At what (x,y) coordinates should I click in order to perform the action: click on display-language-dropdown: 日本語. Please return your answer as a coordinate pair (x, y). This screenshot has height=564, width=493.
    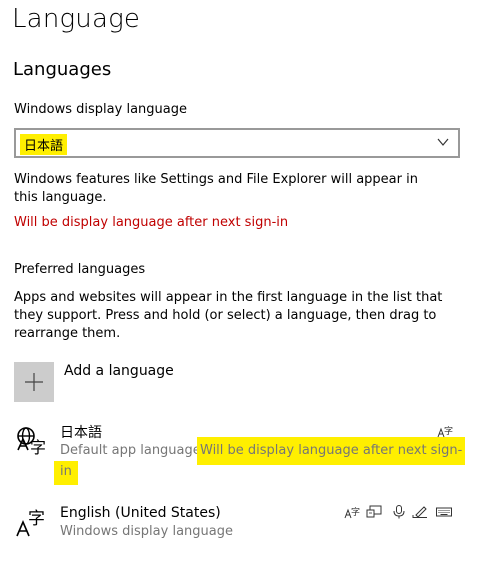
    Looking at the image, I should click on (237, 143).